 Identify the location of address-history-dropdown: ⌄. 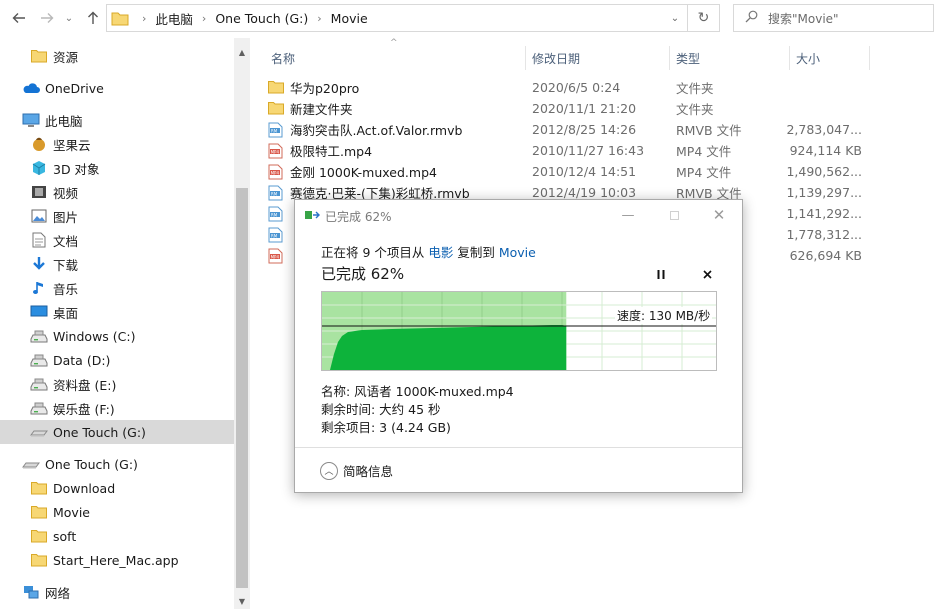
(675, 18).